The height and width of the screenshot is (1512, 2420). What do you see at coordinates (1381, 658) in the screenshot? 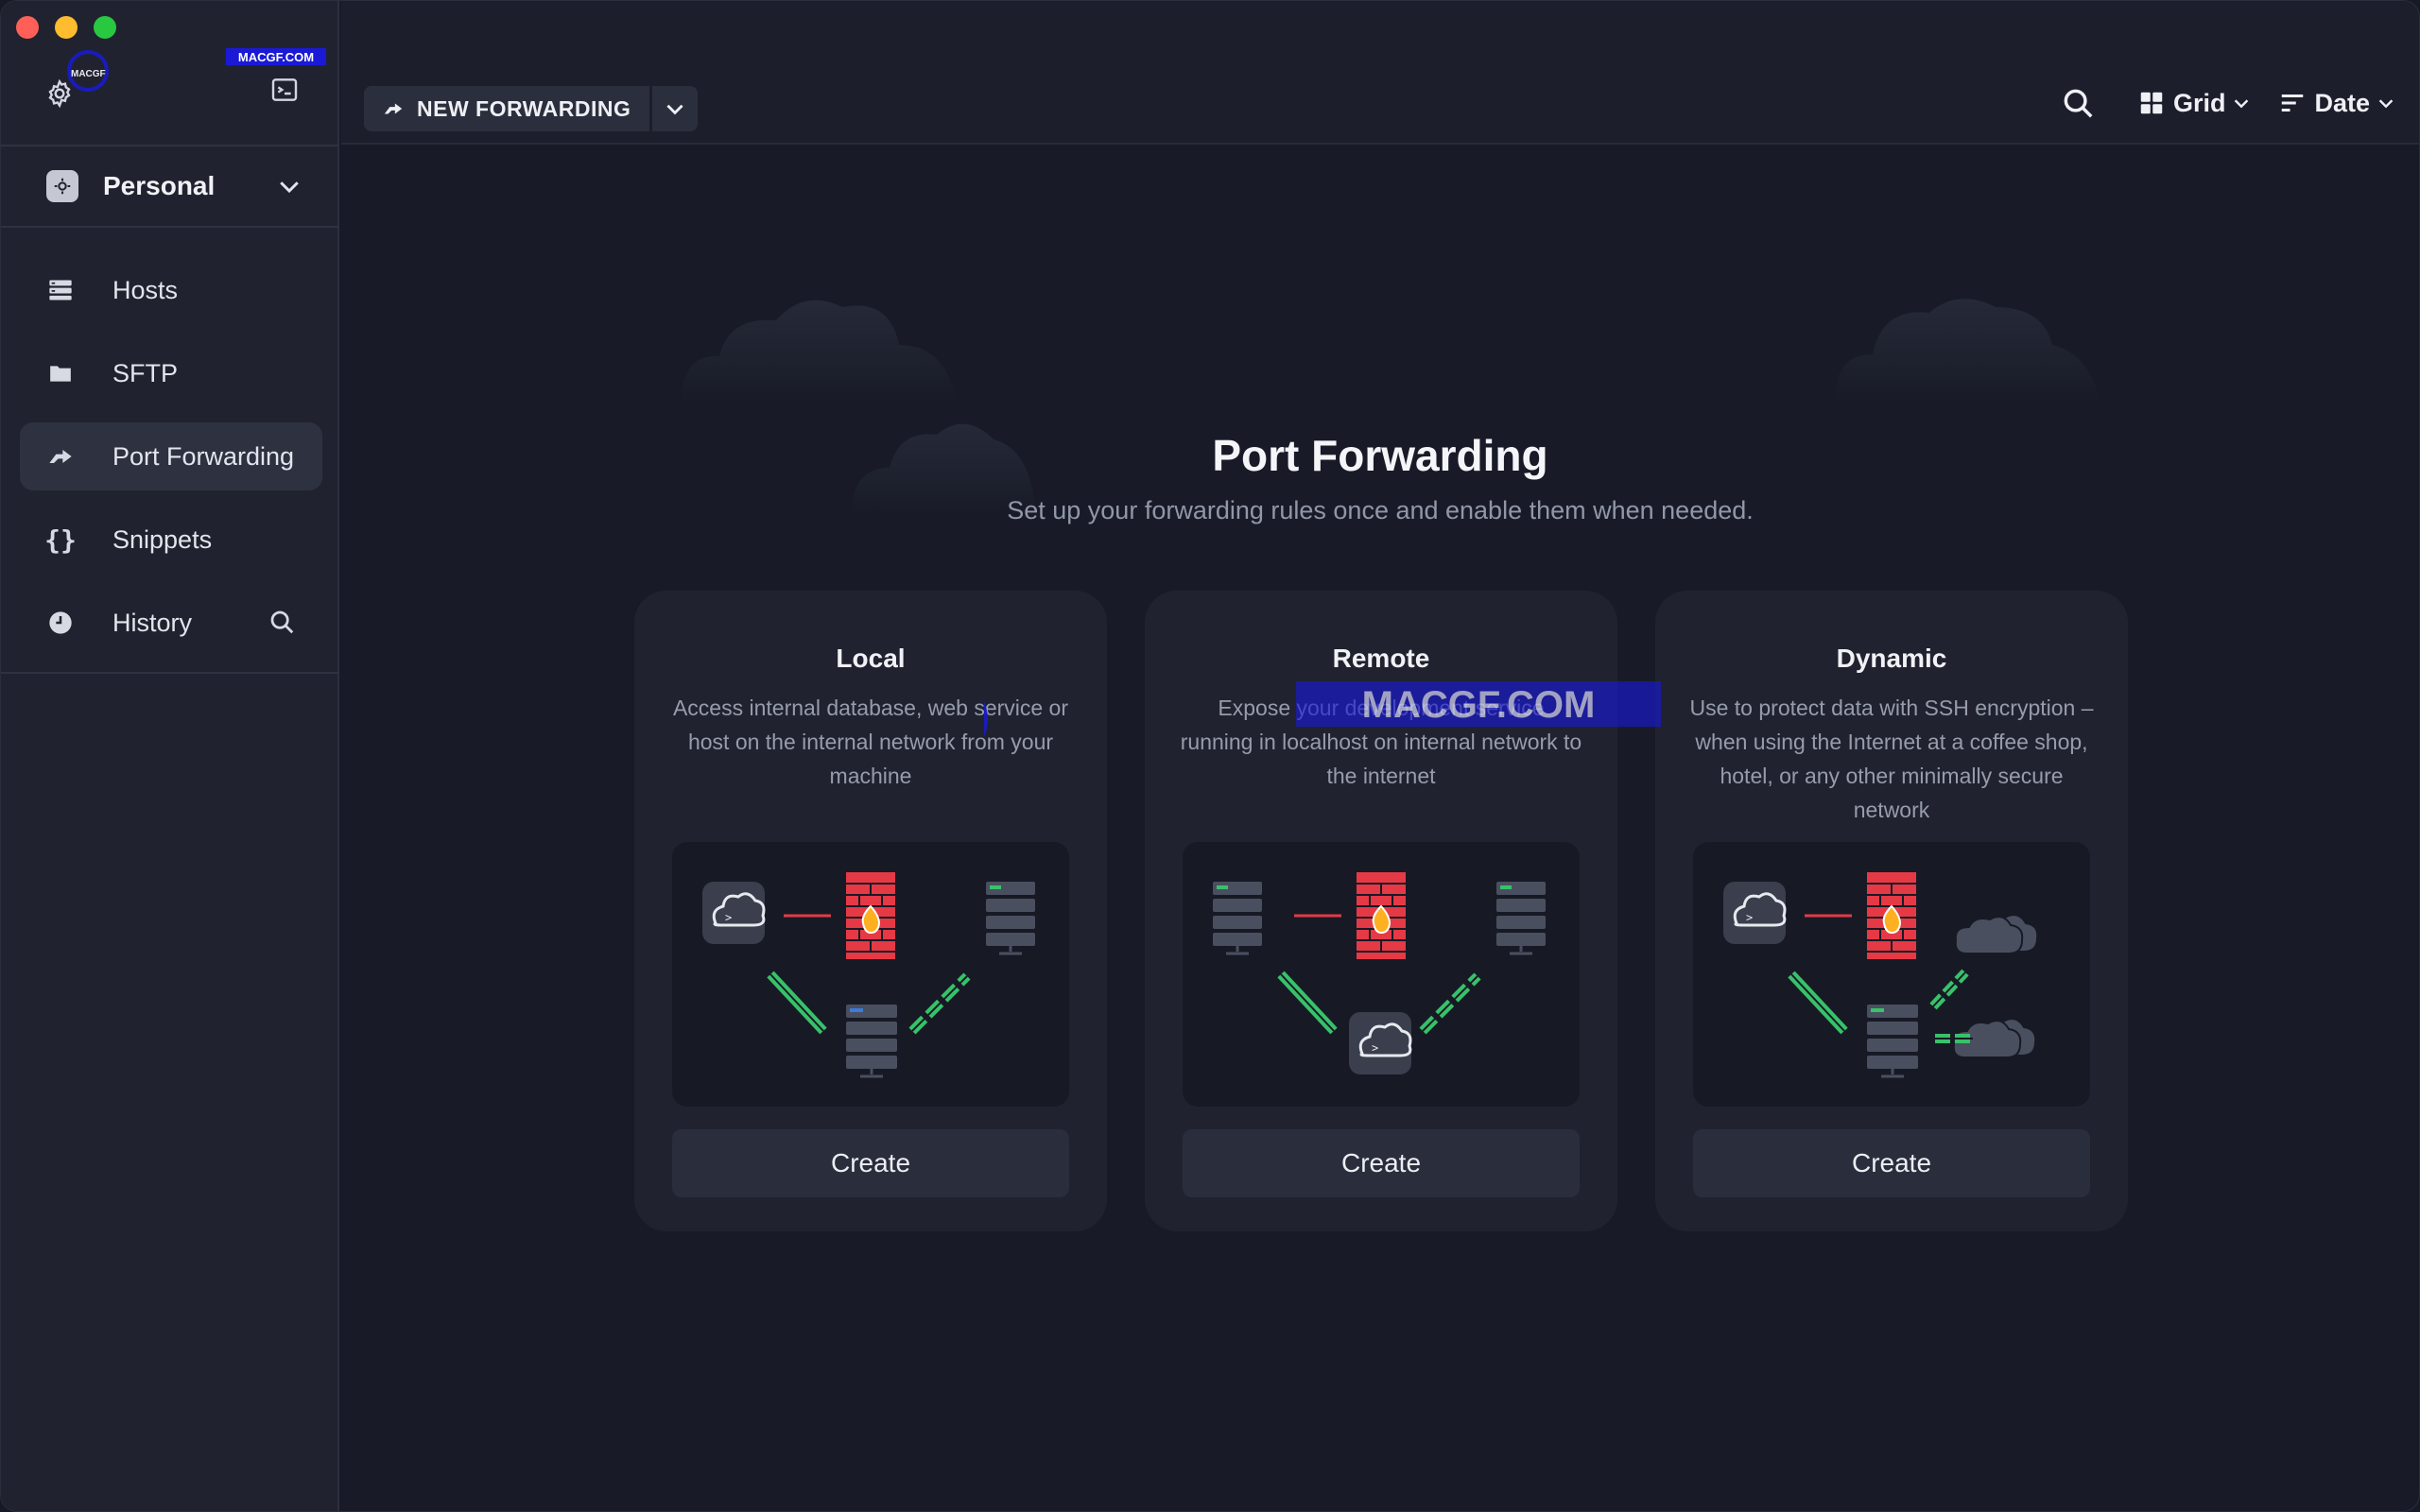
I see `card-title: Remote` at bounding box center [1381, 658].